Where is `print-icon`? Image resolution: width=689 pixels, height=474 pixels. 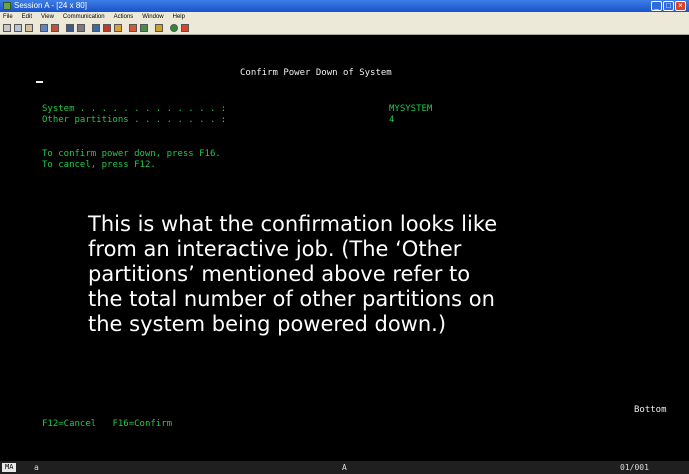 print-icon is located at coordinates (7, 28).